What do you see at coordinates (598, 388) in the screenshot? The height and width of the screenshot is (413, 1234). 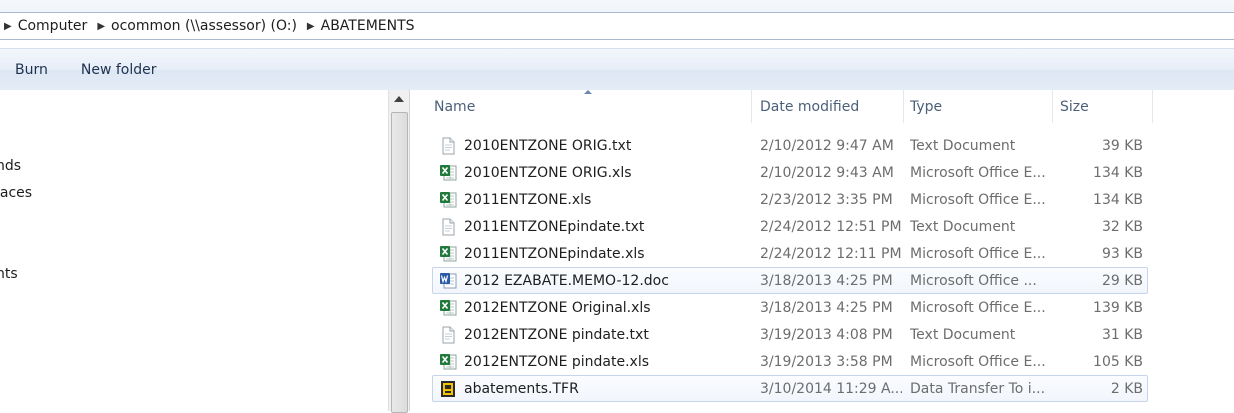 I see `file-name-cell: abatements.TFR` at bounding box center [598, 388].